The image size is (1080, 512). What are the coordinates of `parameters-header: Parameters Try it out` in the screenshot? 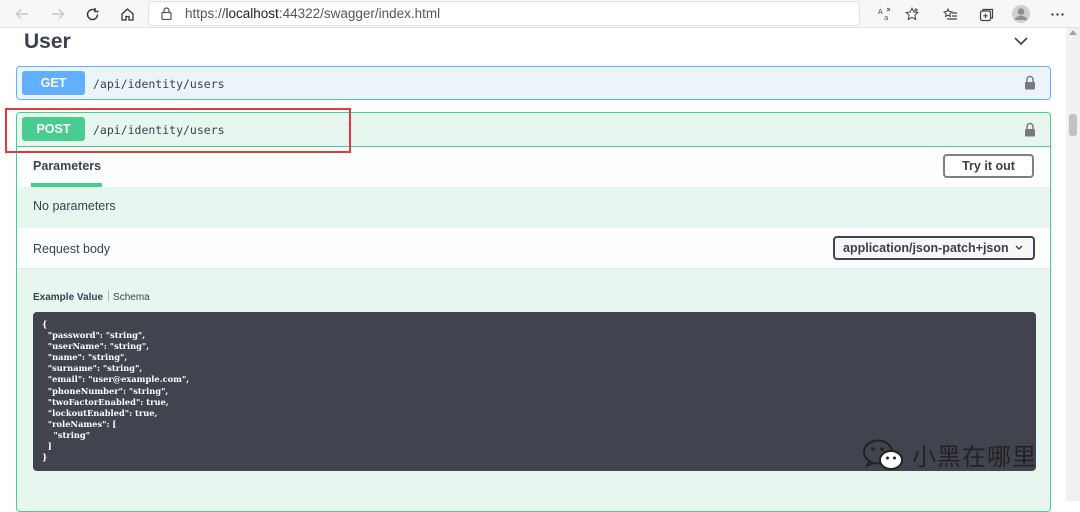 It's located at (533, 167).